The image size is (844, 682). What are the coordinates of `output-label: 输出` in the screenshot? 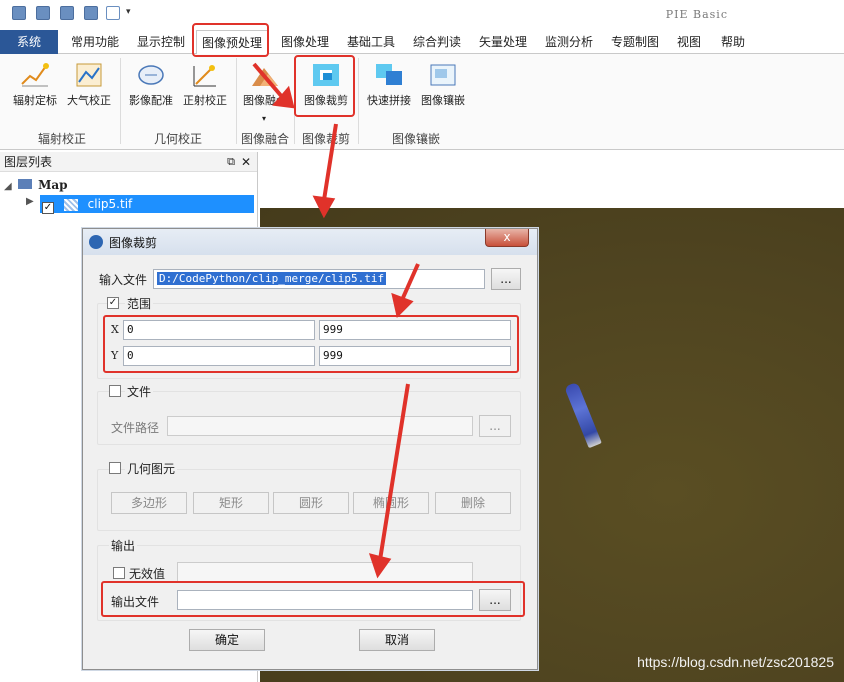 It's located at (123, 545).